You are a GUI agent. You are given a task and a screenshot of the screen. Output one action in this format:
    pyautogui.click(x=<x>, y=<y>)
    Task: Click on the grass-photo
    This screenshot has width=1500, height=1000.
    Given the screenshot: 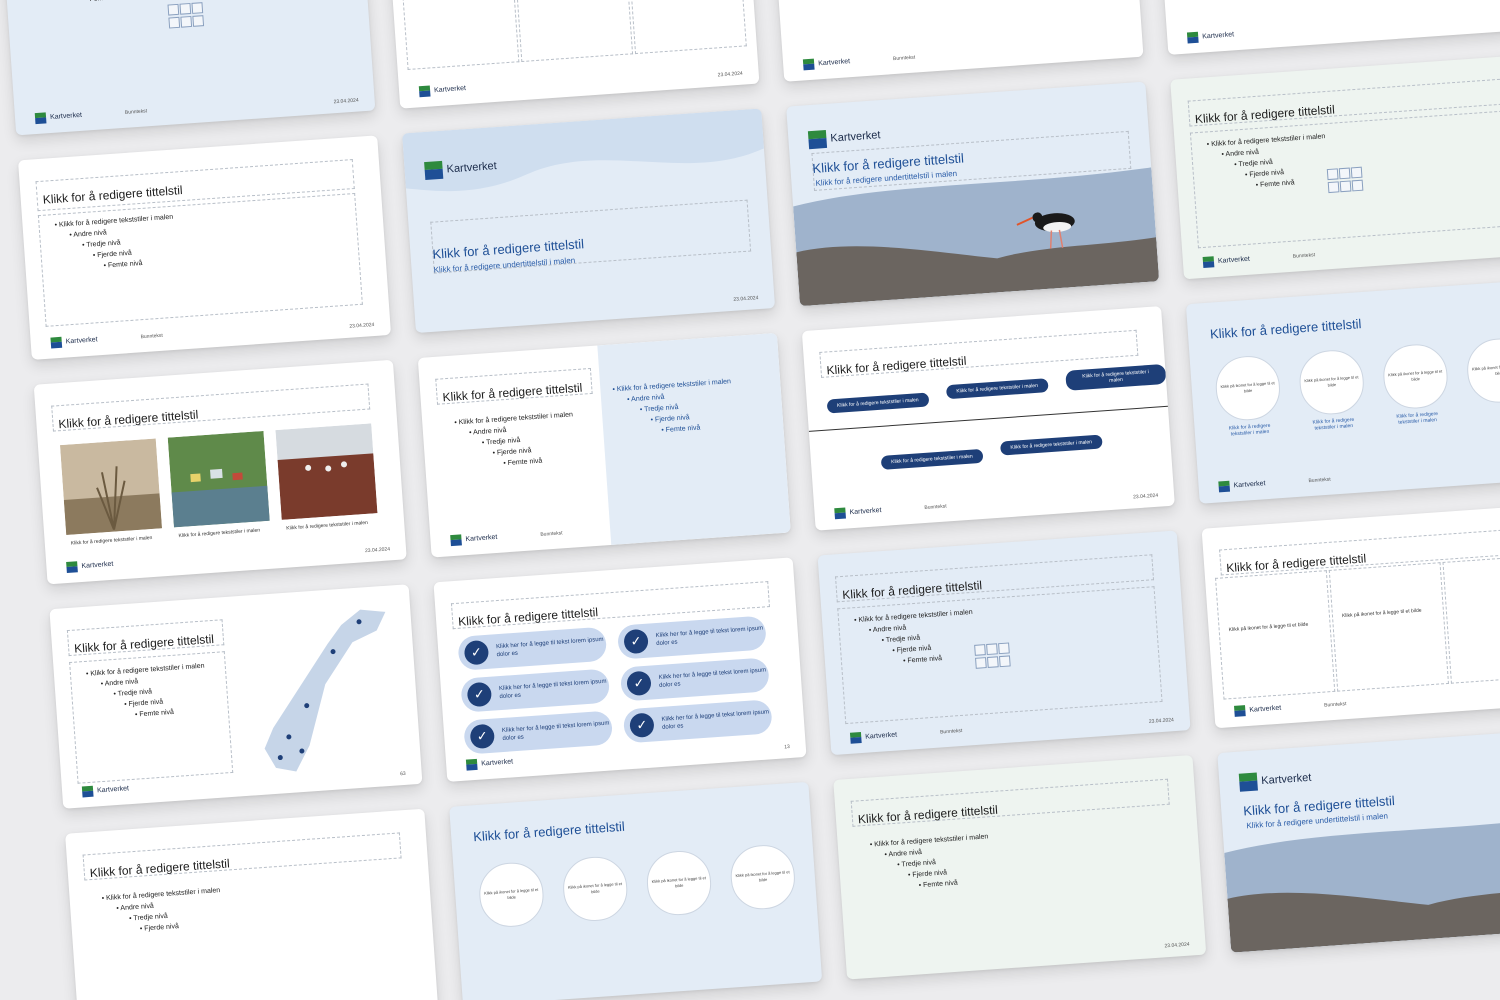 What is the action you would take?
    pyautogui.click(x=111, y=486)
    